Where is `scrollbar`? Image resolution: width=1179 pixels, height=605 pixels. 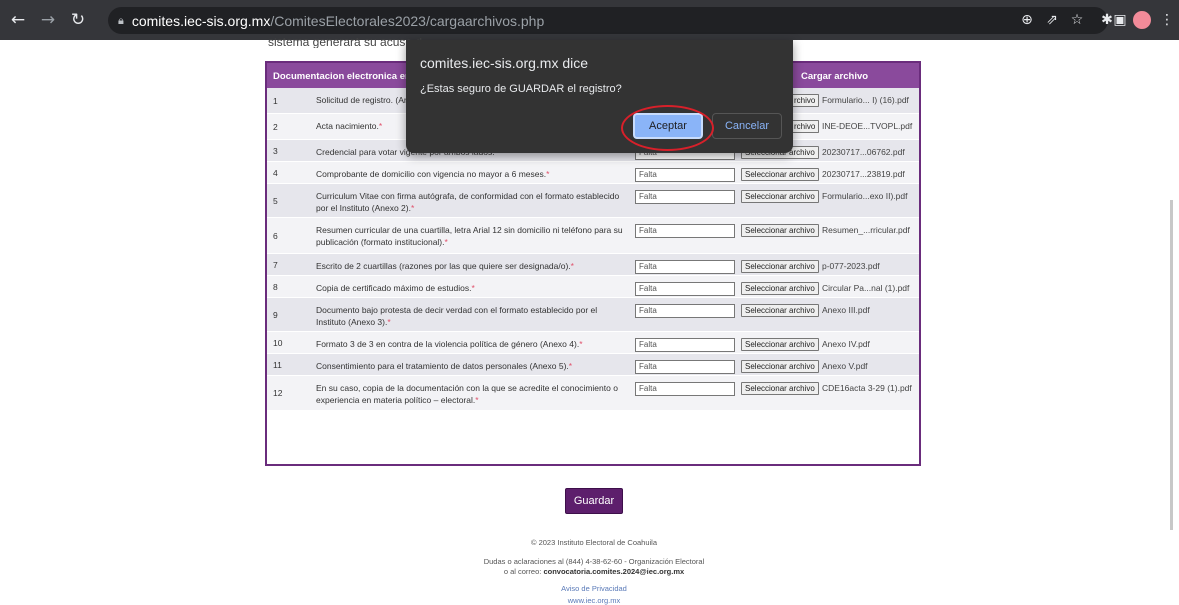
scrollbar is located at coordinates (1171, 365).